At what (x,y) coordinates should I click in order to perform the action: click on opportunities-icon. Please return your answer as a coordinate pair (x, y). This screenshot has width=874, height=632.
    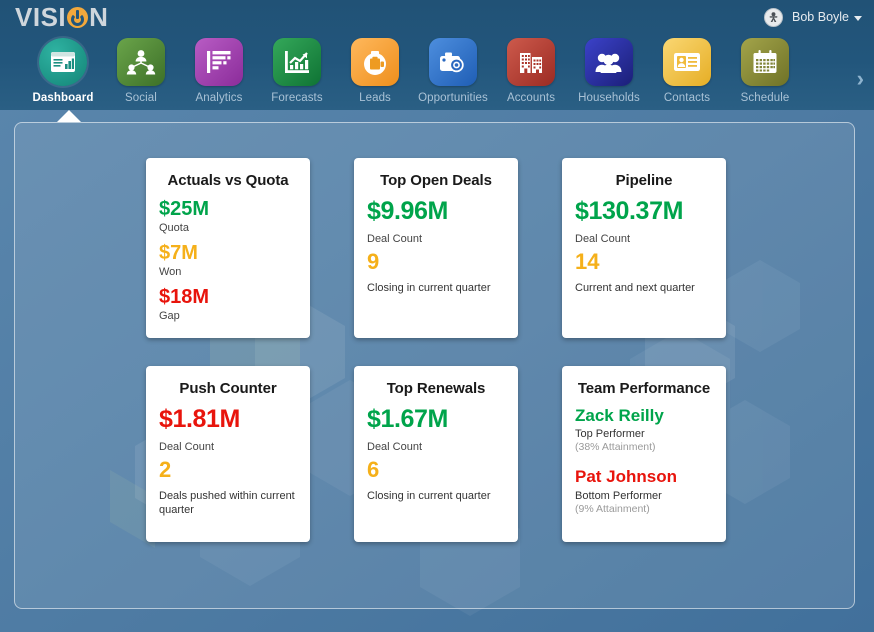
    Looking at the image, I should click on (453, 62).